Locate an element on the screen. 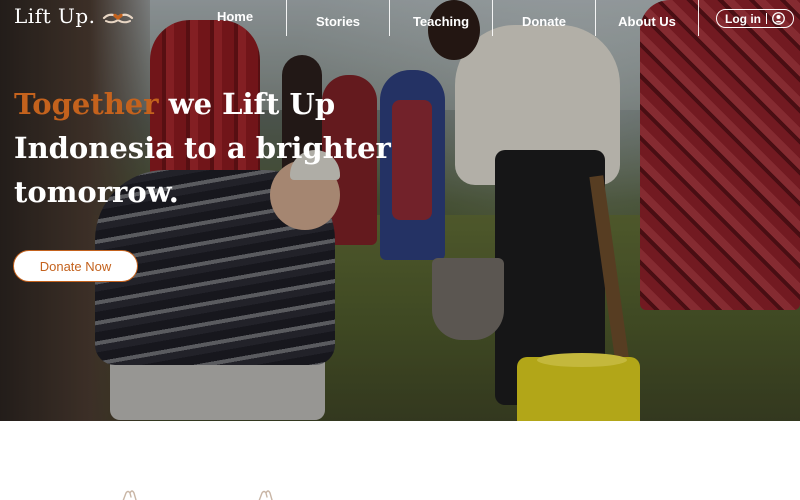 The height and width of the screenshot is (500, 800). hands-heart-icon is located at coordinates (117, 18).